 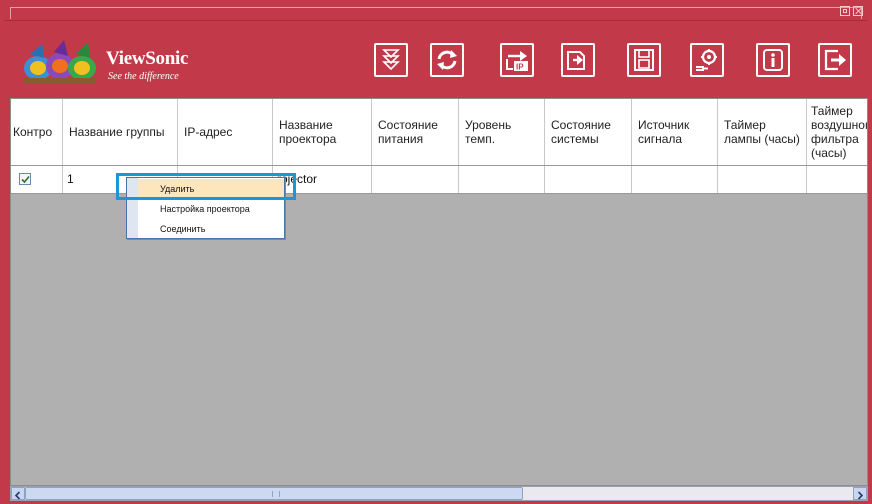 I want to click on ip-settings-button: IP, so click(x=517, y=60).